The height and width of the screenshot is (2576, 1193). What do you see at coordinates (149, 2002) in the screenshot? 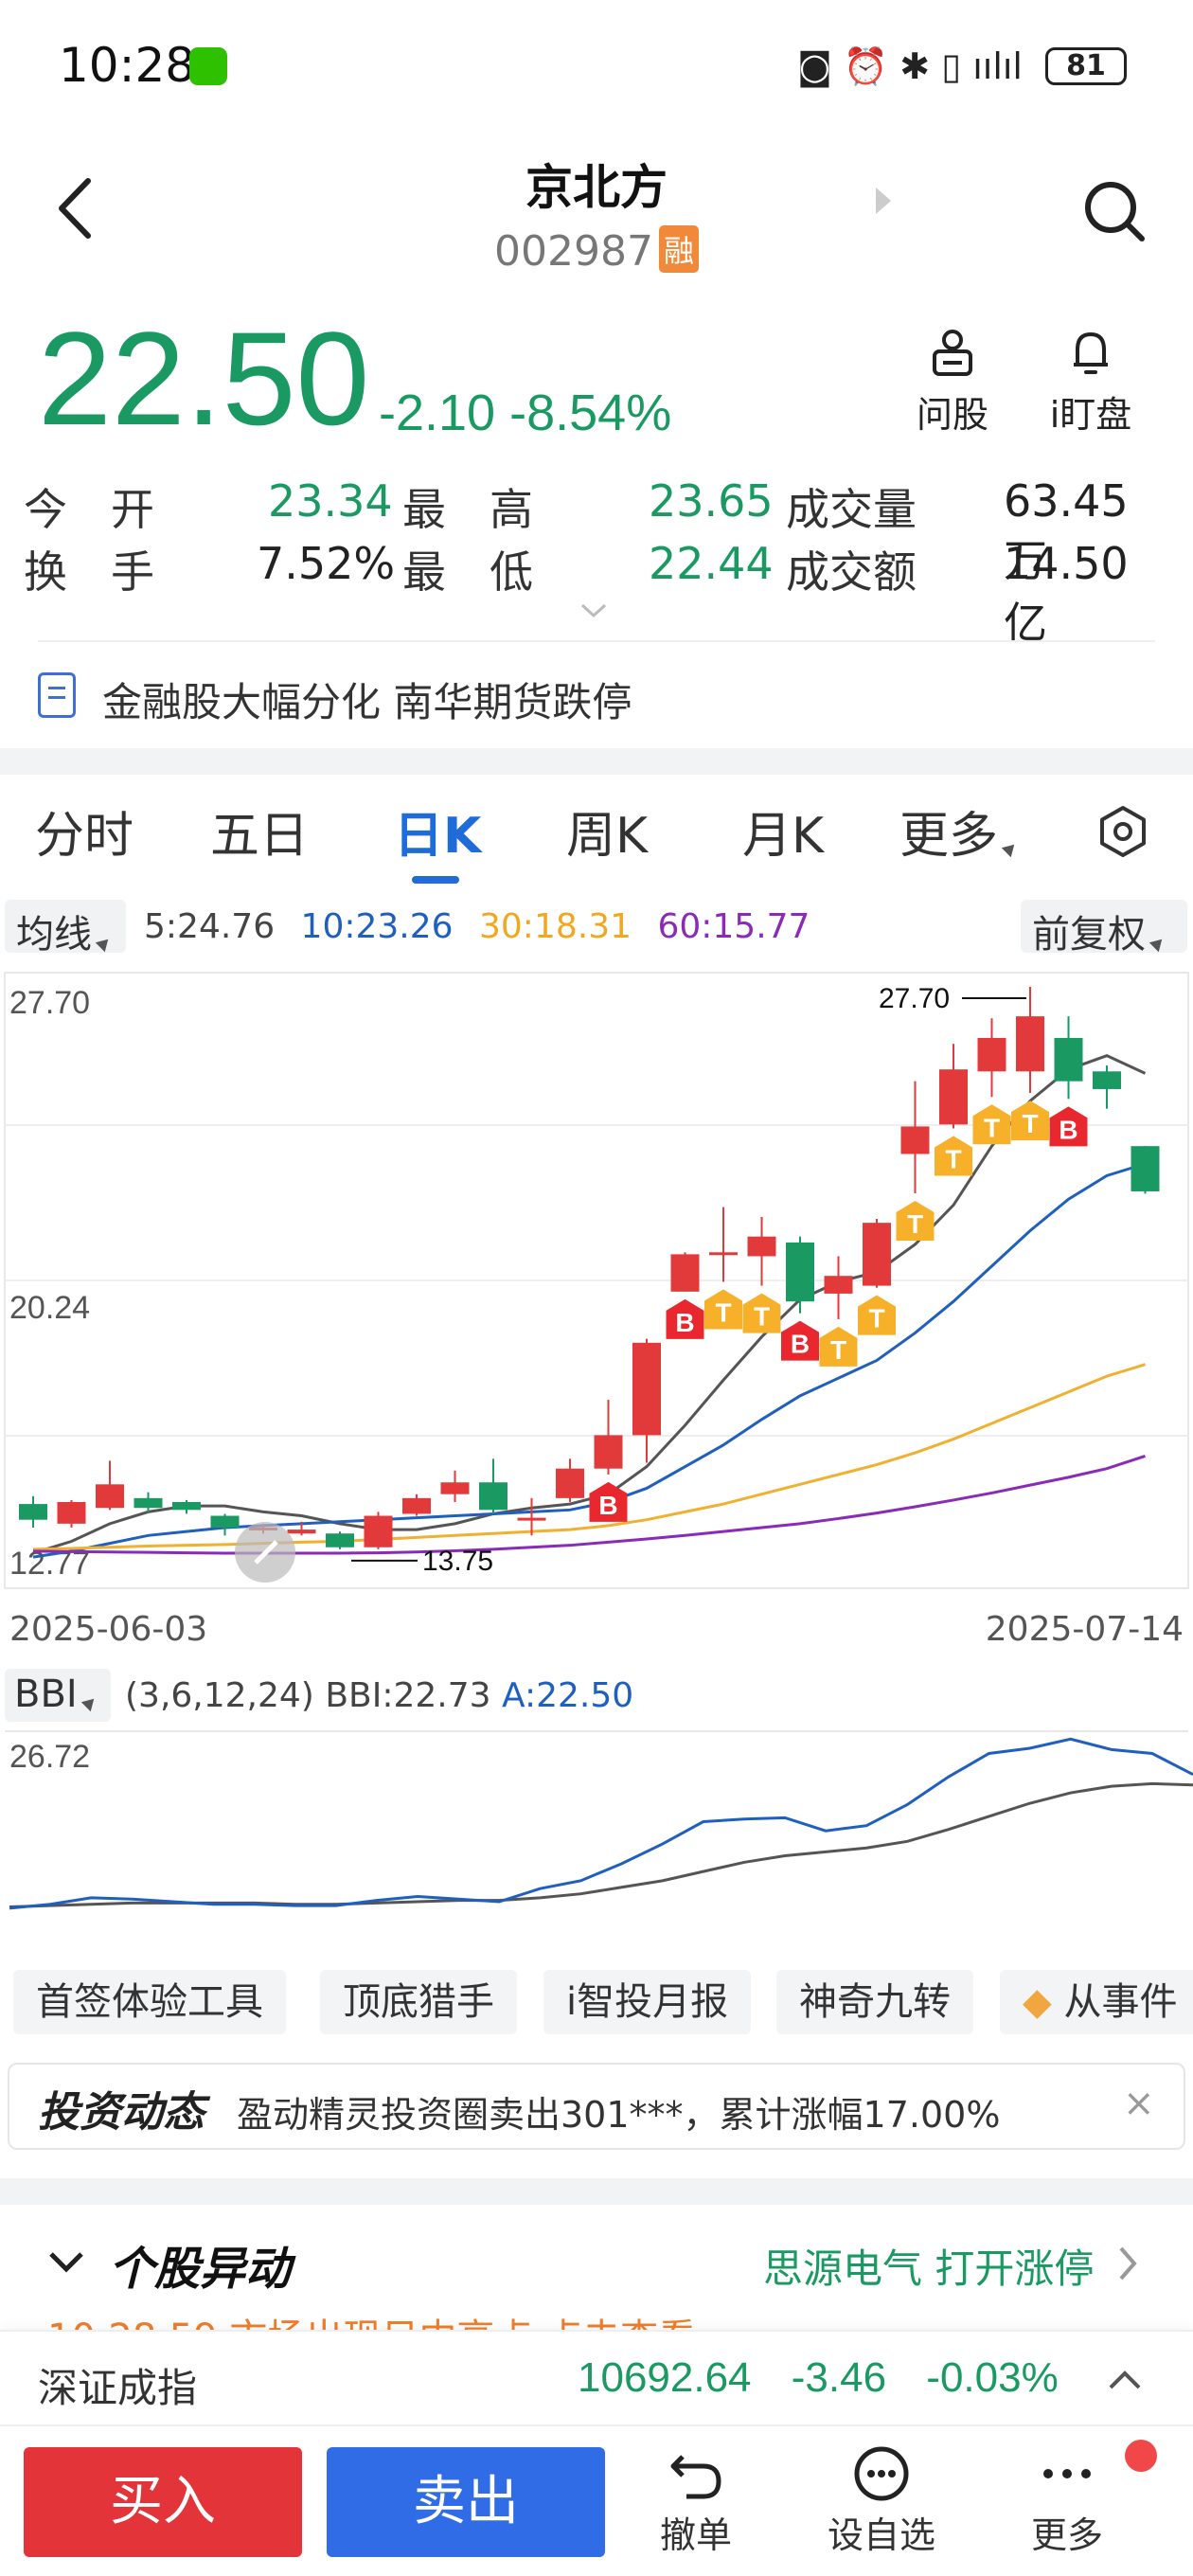
I see `tool-chip-trial: 首签体验工具` at bounding box center [149, 2002].